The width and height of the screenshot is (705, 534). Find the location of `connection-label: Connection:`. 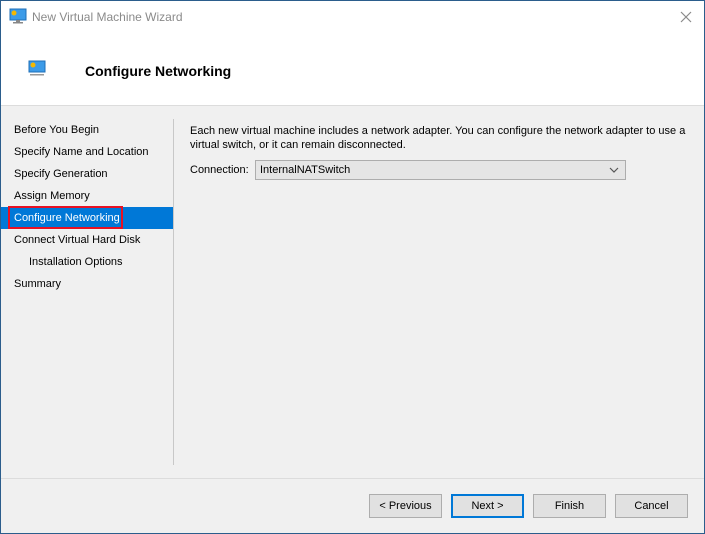

connection-label: Connection: is located at coordinates (219, 170).